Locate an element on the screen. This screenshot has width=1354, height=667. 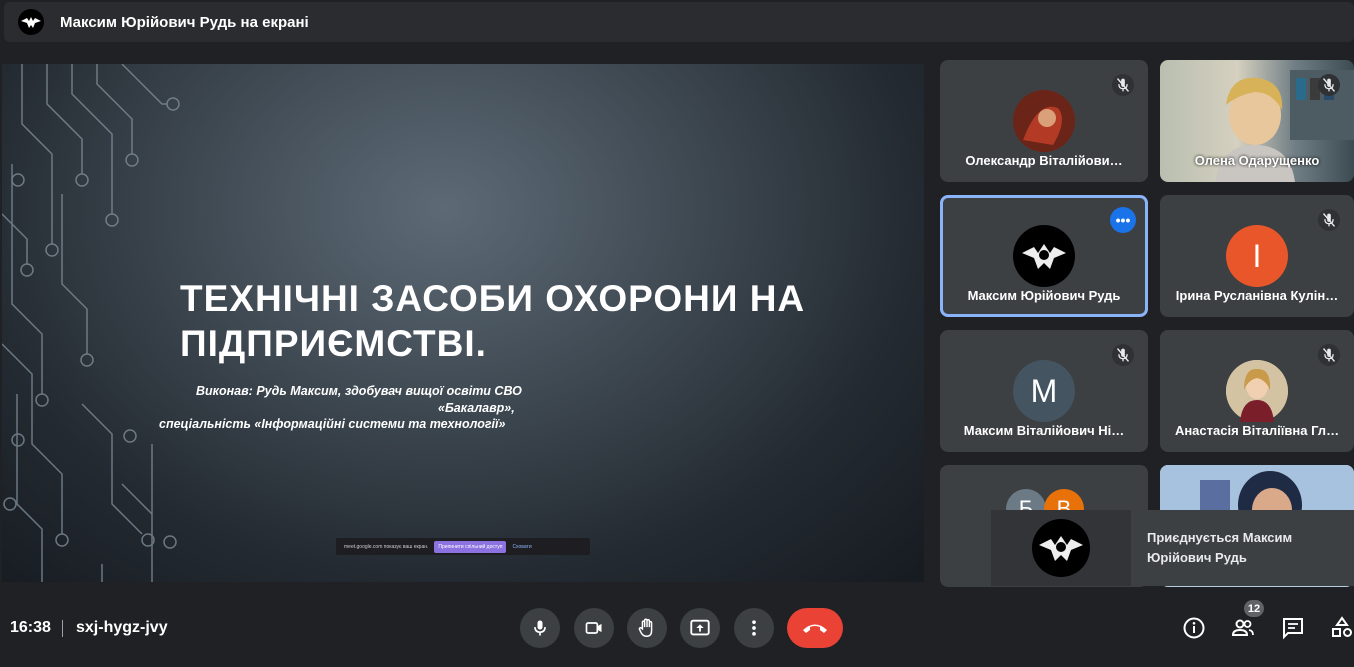
join-notification: Приєднується Максим Юрійович Рудь is located at coordinates (1172, 548).